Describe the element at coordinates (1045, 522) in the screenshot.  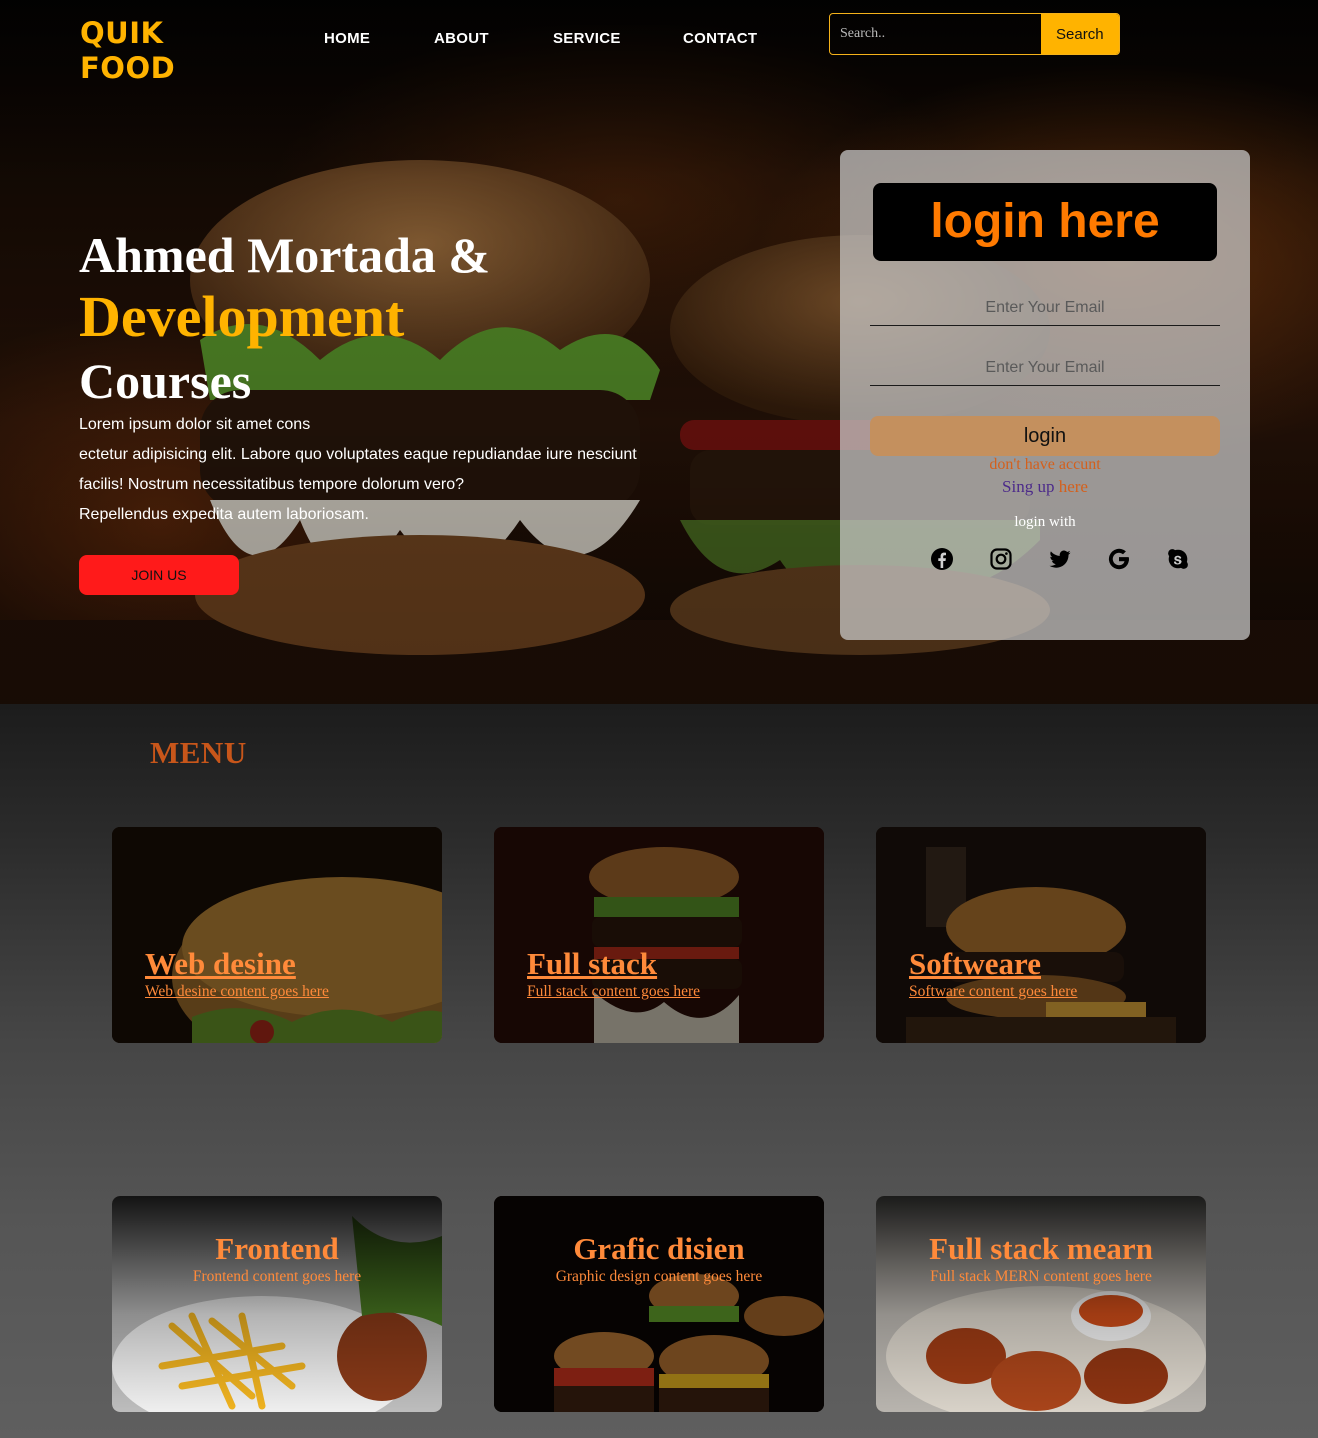
I see `login-with-label: login with` at that location.